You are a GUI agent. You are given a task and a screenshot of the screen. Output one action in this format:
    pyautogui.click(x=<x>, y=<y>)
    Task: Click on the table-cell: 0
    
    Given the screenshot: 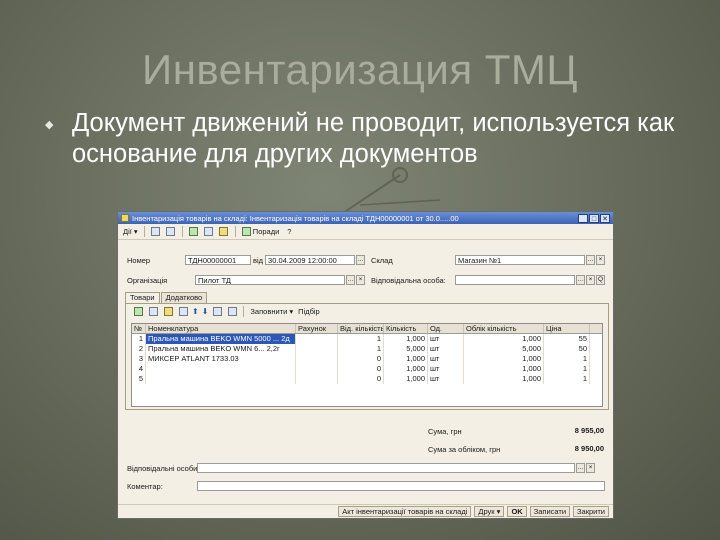 What is the action you would take?
    pyautogui.click(x=361, y=359)
    